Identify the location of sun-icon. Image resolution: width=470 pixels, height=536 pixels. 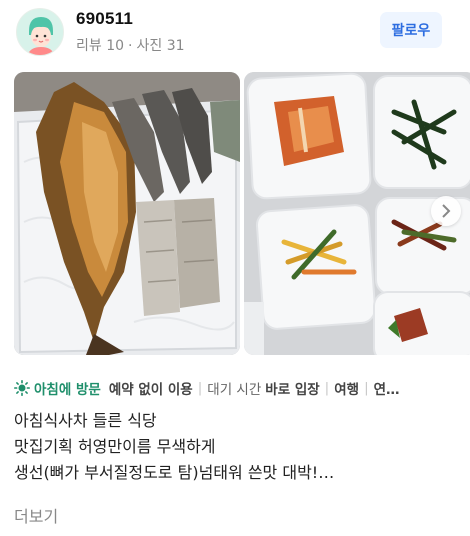
(22, 388).